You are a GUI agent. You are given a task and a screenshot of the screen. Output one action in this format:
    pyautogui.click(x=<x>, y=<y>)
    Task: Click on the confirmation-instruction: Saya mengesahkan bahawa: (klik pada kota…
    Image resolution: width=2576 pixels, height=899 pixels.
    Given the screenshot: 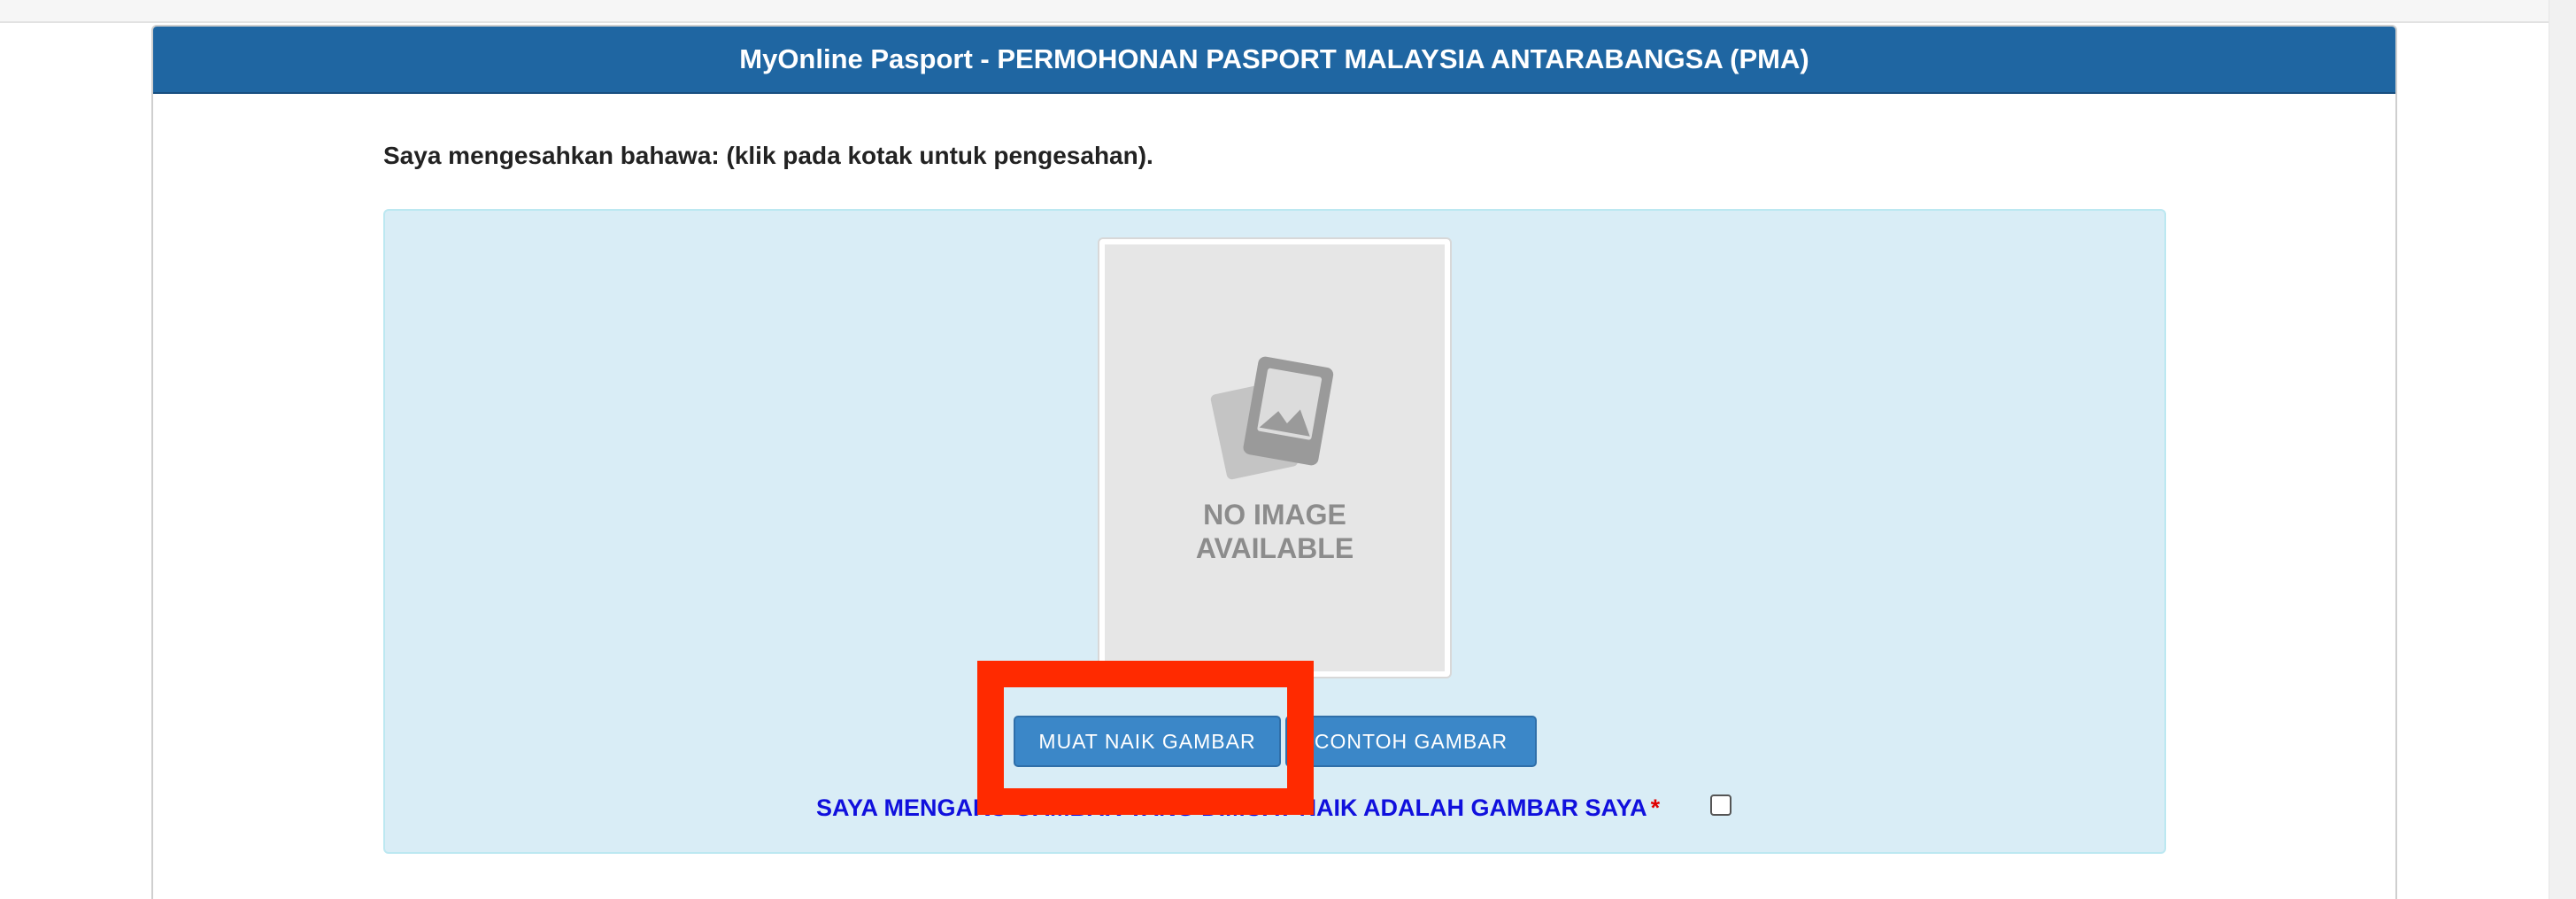 What is the action you would take?
    pyautogui.click(x=768, y=156)
    